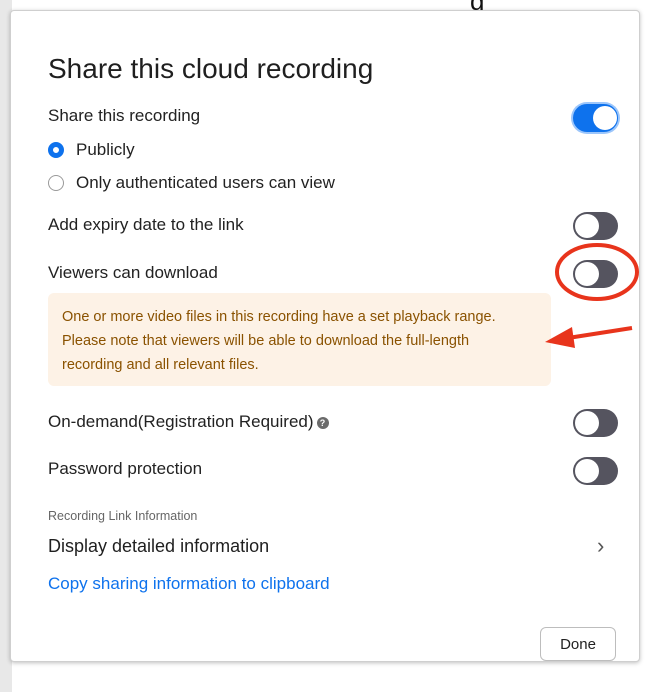  I want to click on annotation-circle, so click(597, 272).